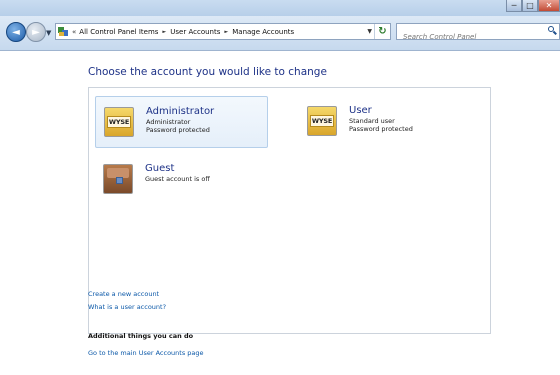 The image size is (560, 375). What do you see at coordinates (195, 32) in the screenshot?
I see `breadcrumb-user-accounts: User Accounts` at bounding box center [195, 32].